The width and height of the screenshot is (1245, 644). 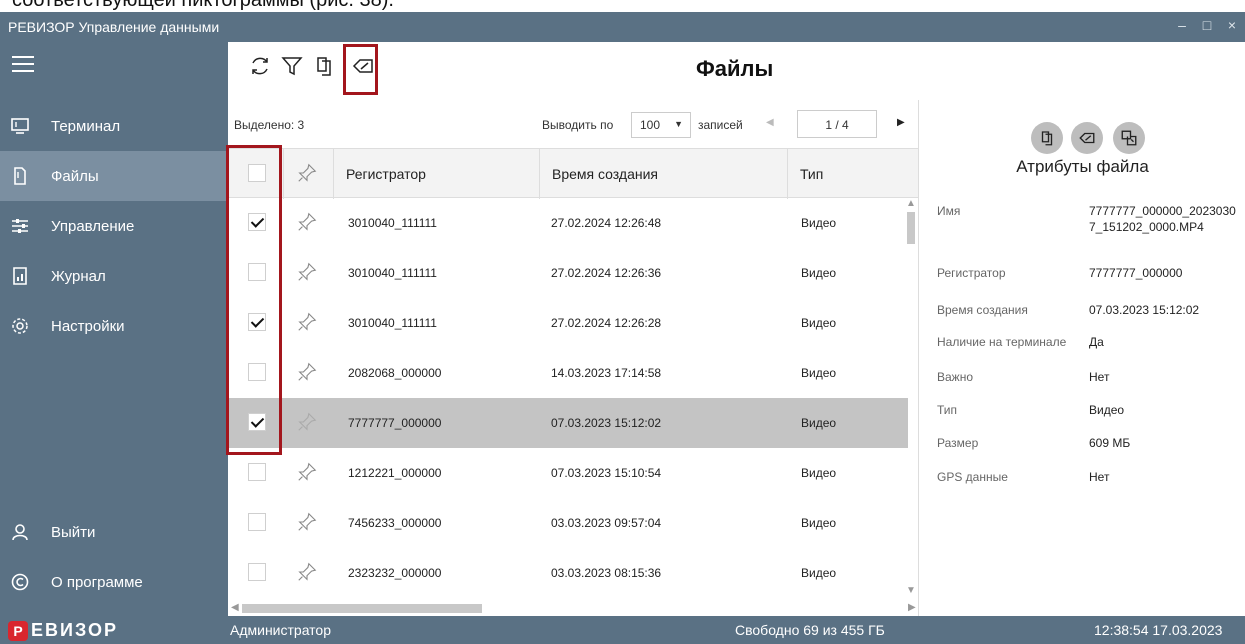 I want to click on sidebar-item-control: Управление, so click(x=114, y=226).